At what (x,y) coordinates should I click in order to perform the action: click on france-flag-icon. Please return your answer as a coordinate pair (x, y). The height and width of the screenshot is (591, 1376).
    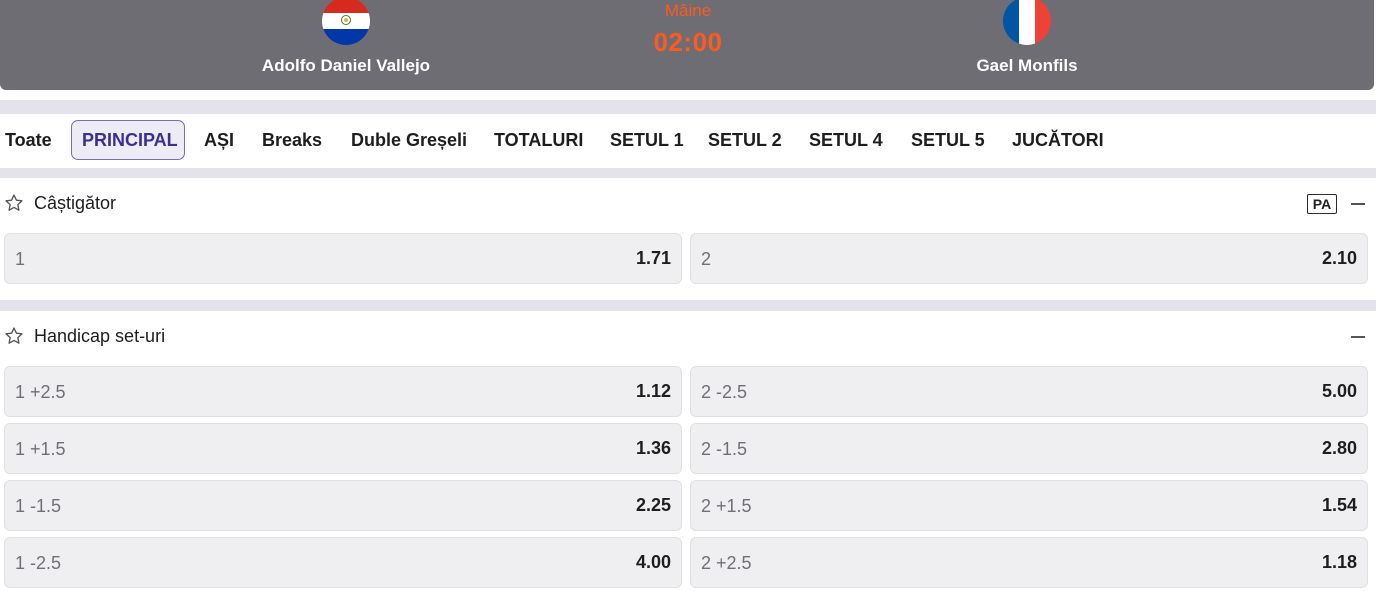
    Looking at the image, I should click on (1027, 22).